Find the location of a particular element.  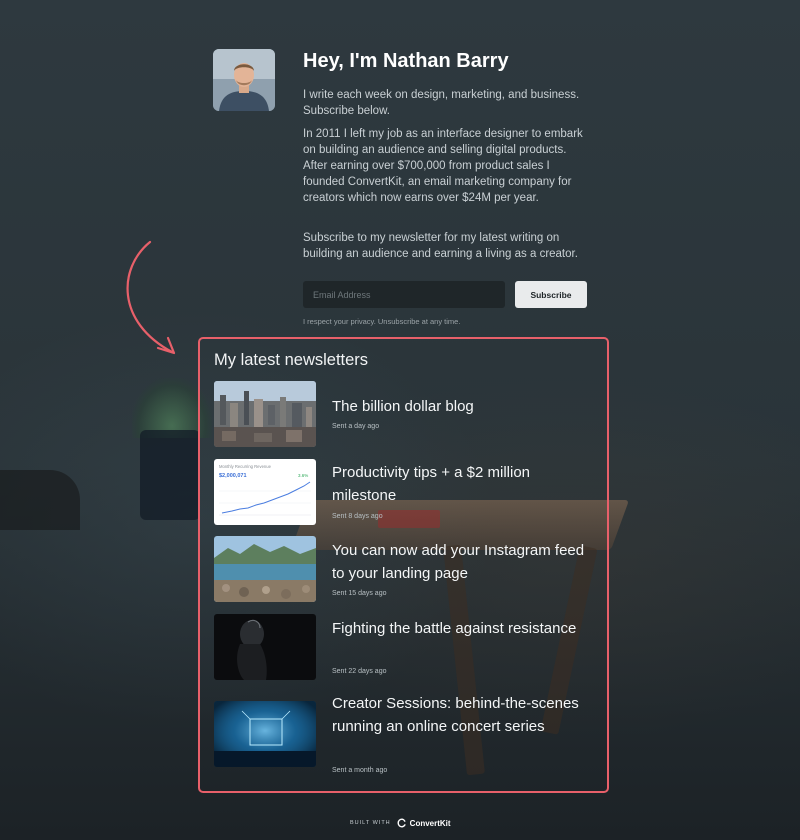

convertkit-brand: ConvertKit is located at coordinates (424, 823).